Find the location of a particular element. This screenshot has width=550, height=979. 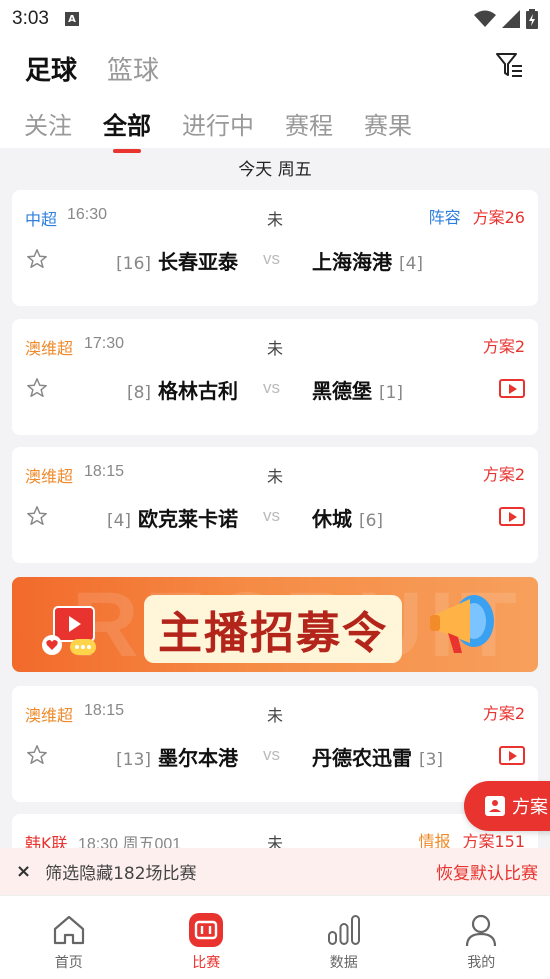

tab-schedule: 赛程 is located at coordinates (309, 123).